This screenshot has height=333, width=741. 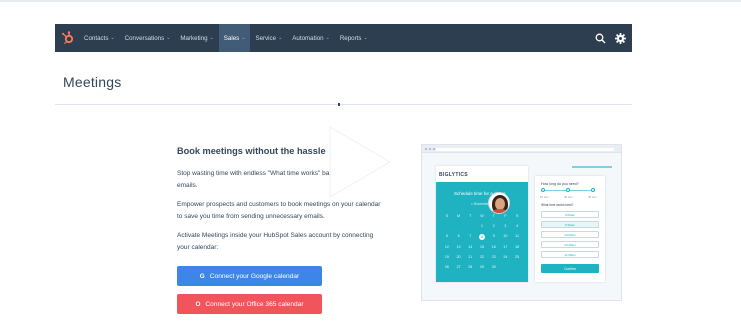 What do you see at coordinates (144, 38) in the screenshot?
I see `nav-item-label: Conversations` at bounding box center [144, 38].